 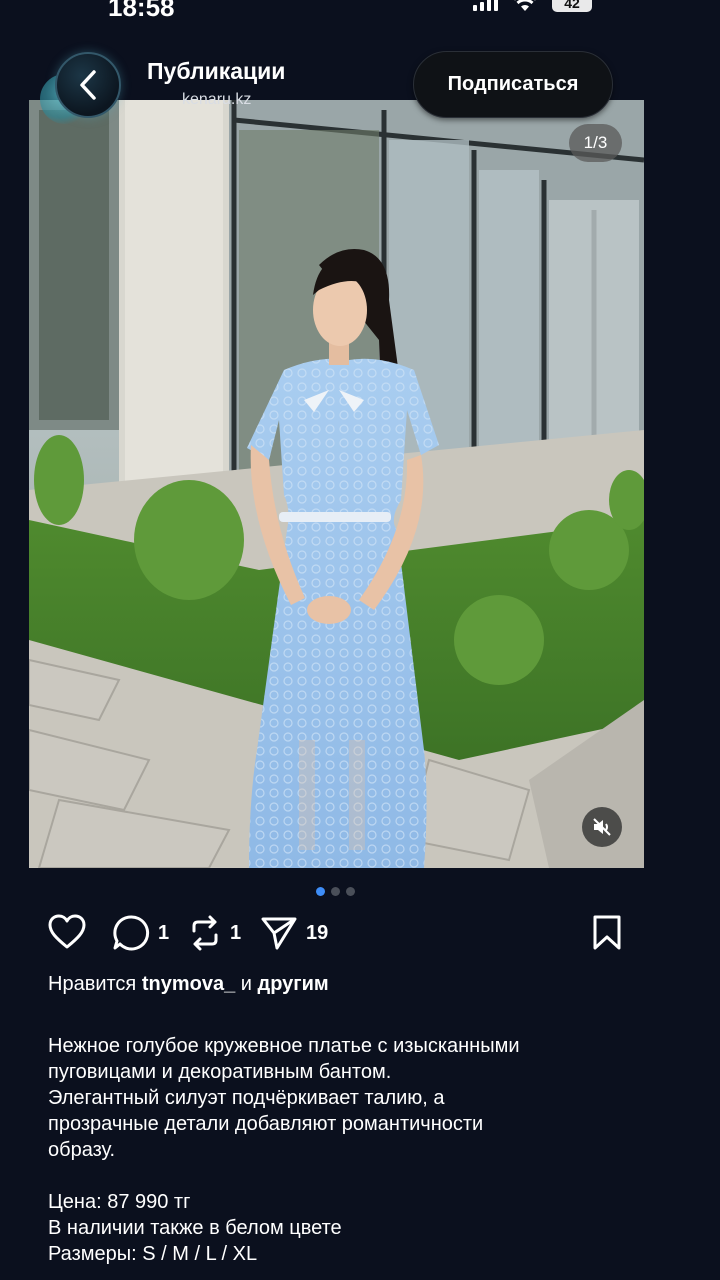 I want to click on caption-line: пуговицами и декоративным бантом., so click(x=220, y=1072).